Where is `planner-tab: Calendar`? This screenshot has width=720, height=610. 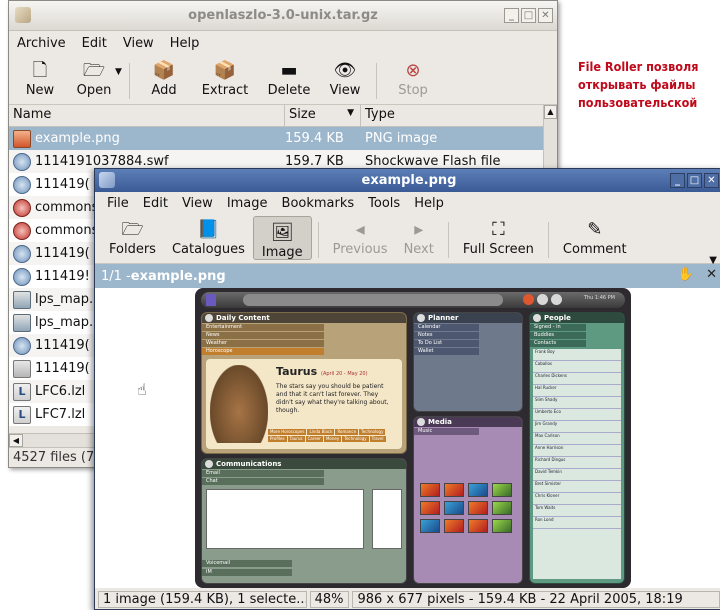 planner-tab: Calendar is located at coordinates (446, 327).